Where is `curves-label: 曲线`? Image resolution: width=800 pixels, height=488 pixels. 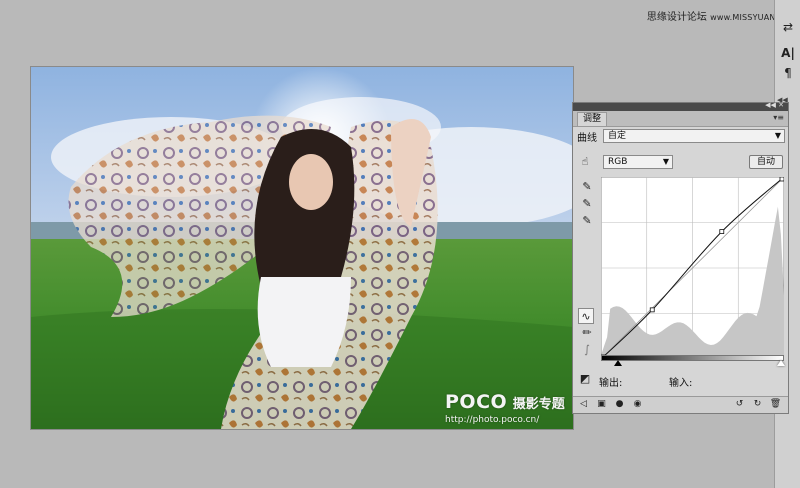
curves-label: 曲线 is located at coordinates (587, 138).